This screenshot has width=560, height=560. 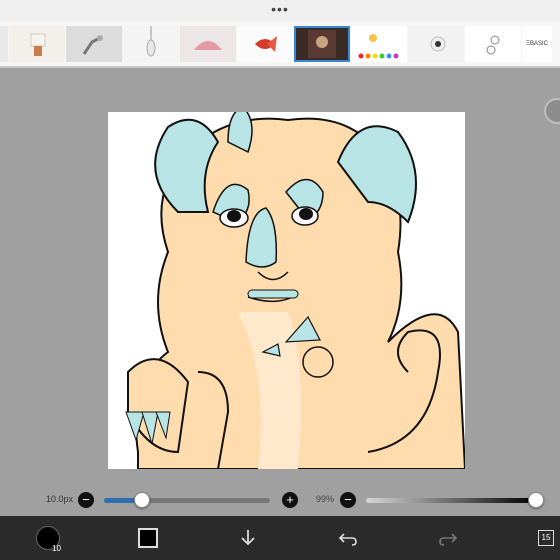 What do you see at coordinates (325, 499) in the screenshot?
I see `opacity-label: 99%` at bounding box center [325, 499].